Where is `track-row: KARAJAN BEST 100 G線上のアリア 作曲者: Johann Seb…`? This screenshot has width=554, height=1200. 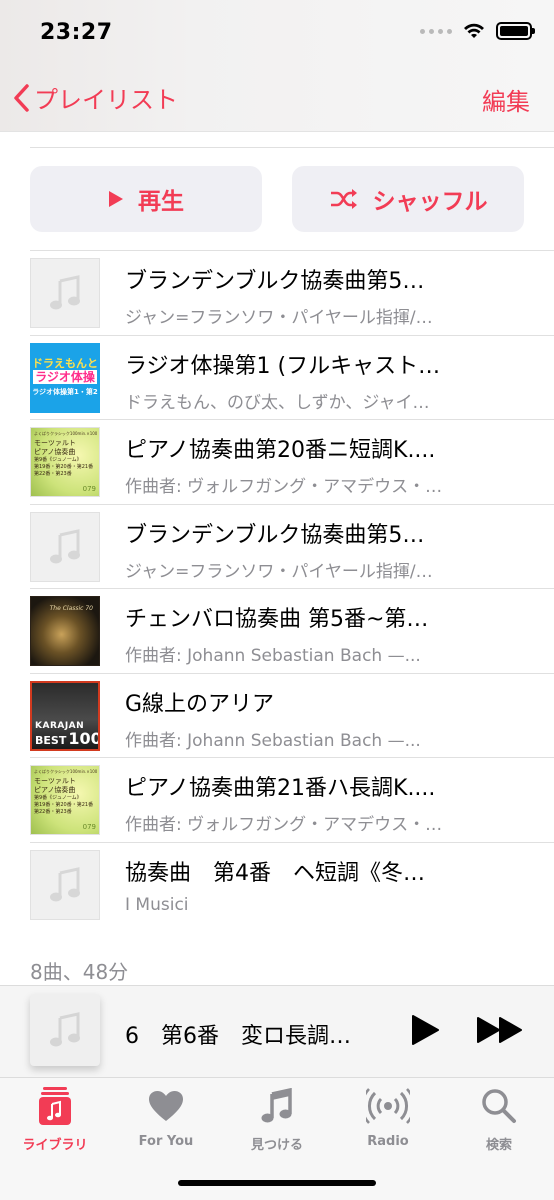
track-row: KARAJAN BEST 100 G線上のアリア 作曲者: Johann Seb… is located at coordinates (292, 715).